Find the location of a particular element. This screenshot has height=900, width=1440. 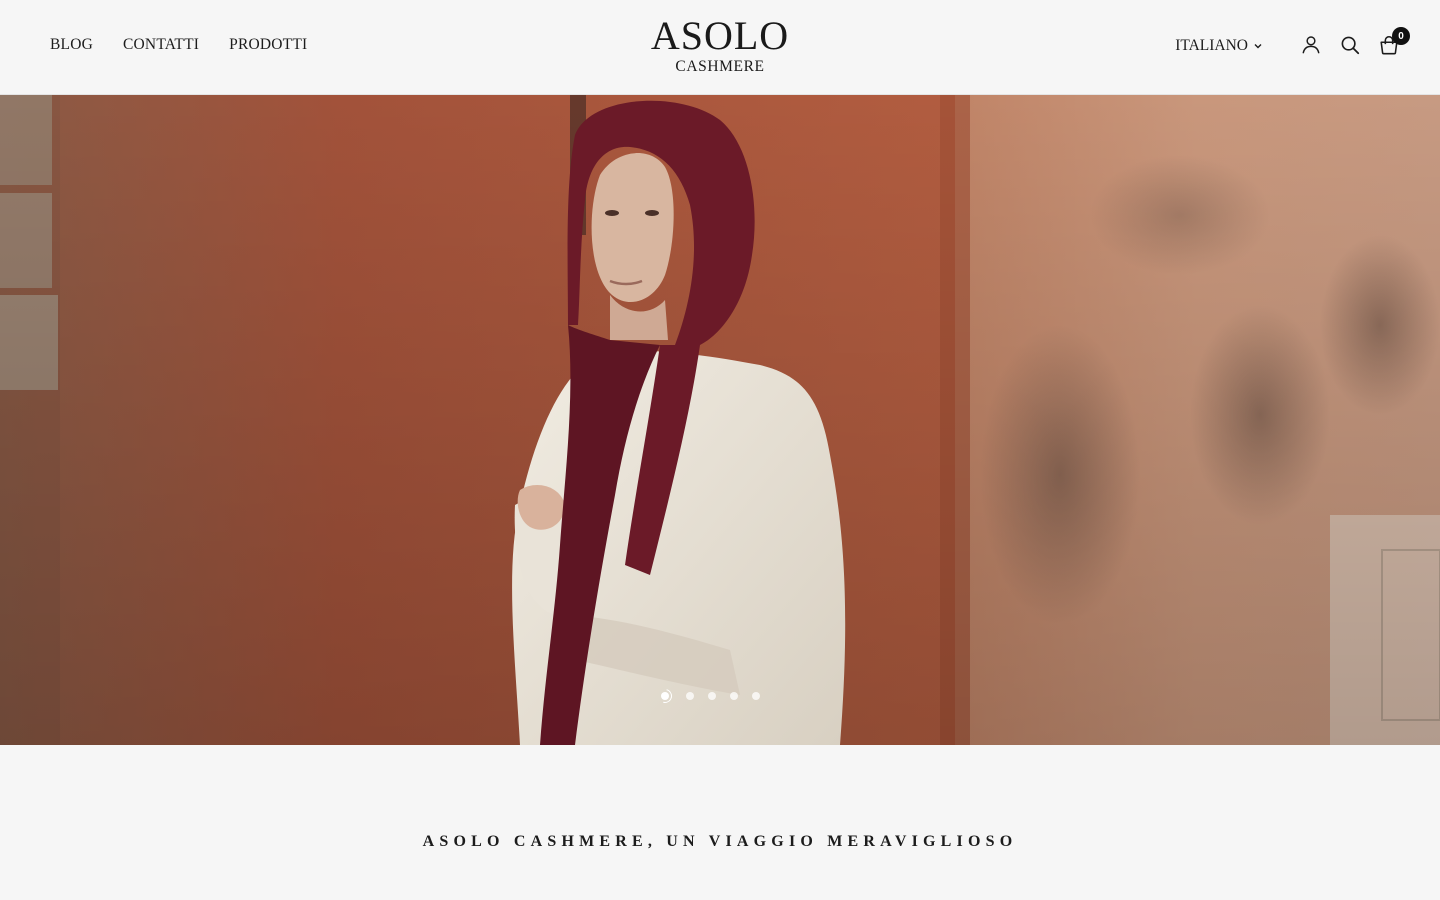

search-button is located at coordinates (1350, 45).